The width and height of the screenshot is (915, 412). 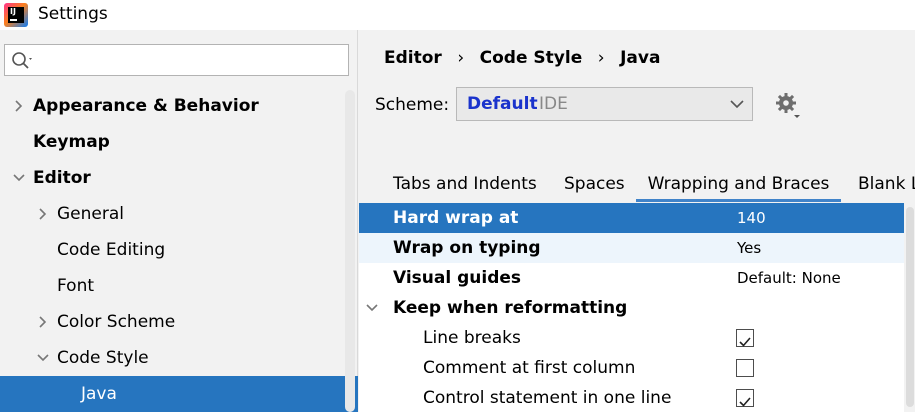 What do you see at coordinates (553, 104) in the screenshot?
I see `scheme-kind: IDE` at bounding box center [553, 104].